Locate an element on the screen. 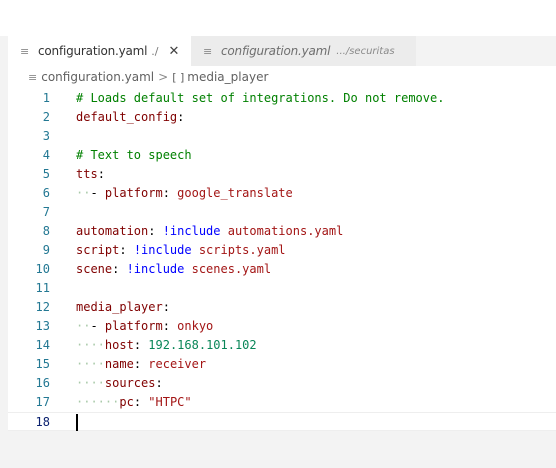 Image resolution: width=556 pixels, height=468 pixels. breadcrumb-file: configuration.yaml is located at coordinates (97, 77).